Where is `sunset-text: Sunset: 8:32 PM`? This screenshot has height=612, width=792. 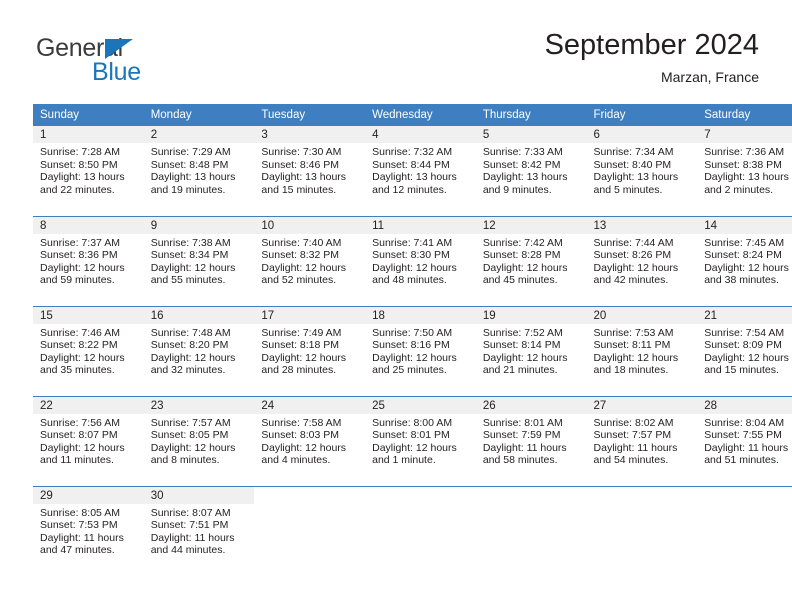
sunset-text: Sunset: 8:32 PM is located at coordinates (300, 255).